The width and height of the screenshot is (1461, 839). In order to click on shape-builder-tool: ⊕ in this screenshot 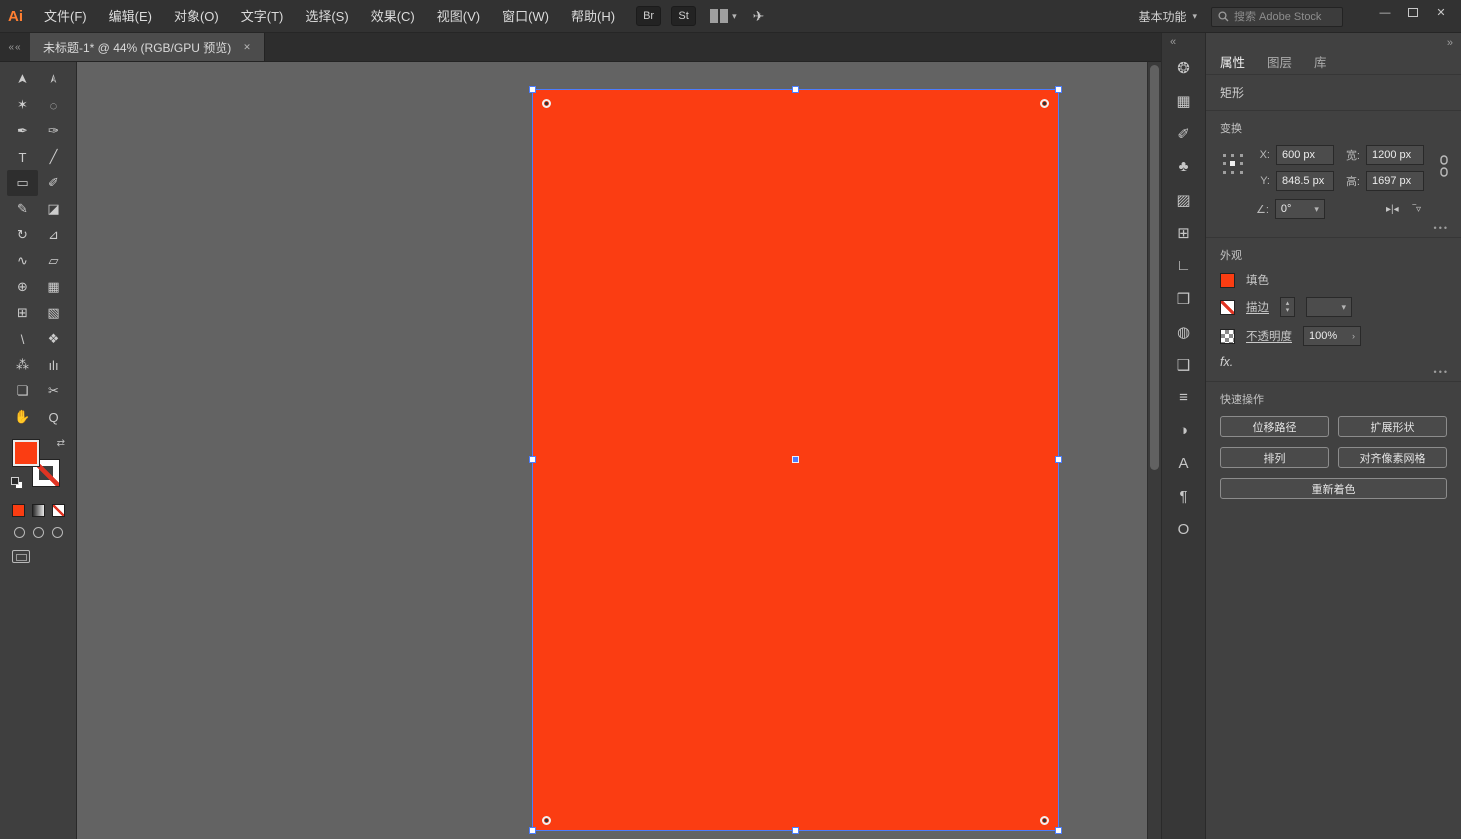, I will do `click(22, 287)`.